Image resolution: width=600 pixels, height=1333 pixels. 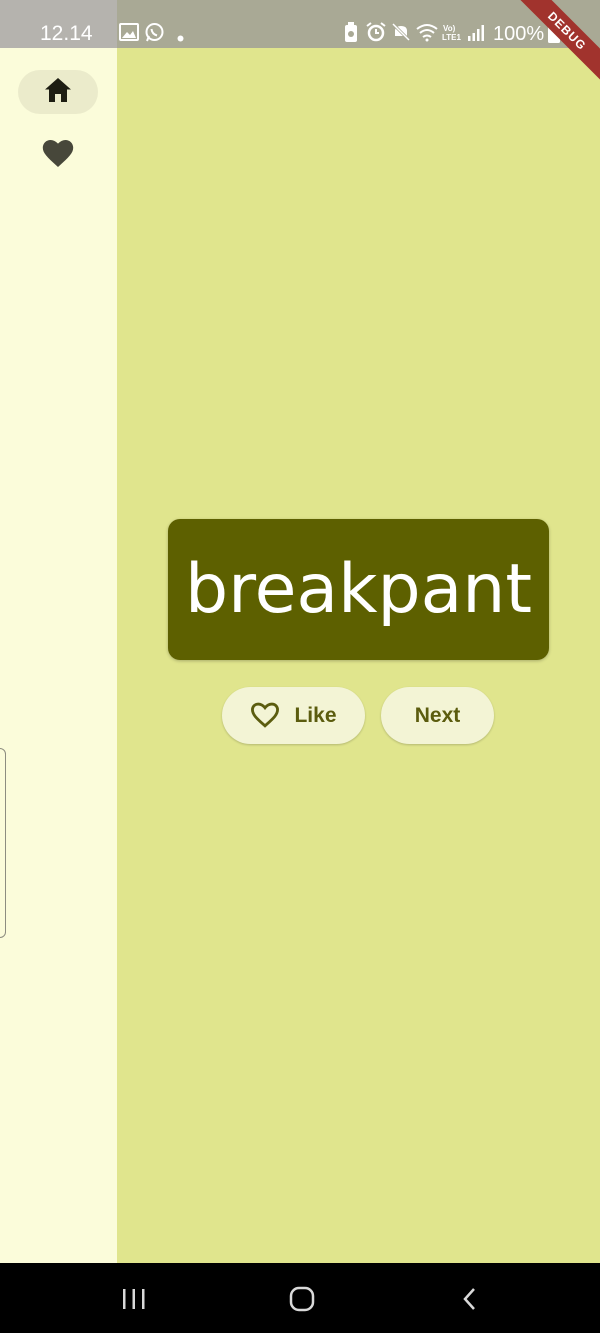 I want to click on home-system-button, so click(x=302, y=1299).